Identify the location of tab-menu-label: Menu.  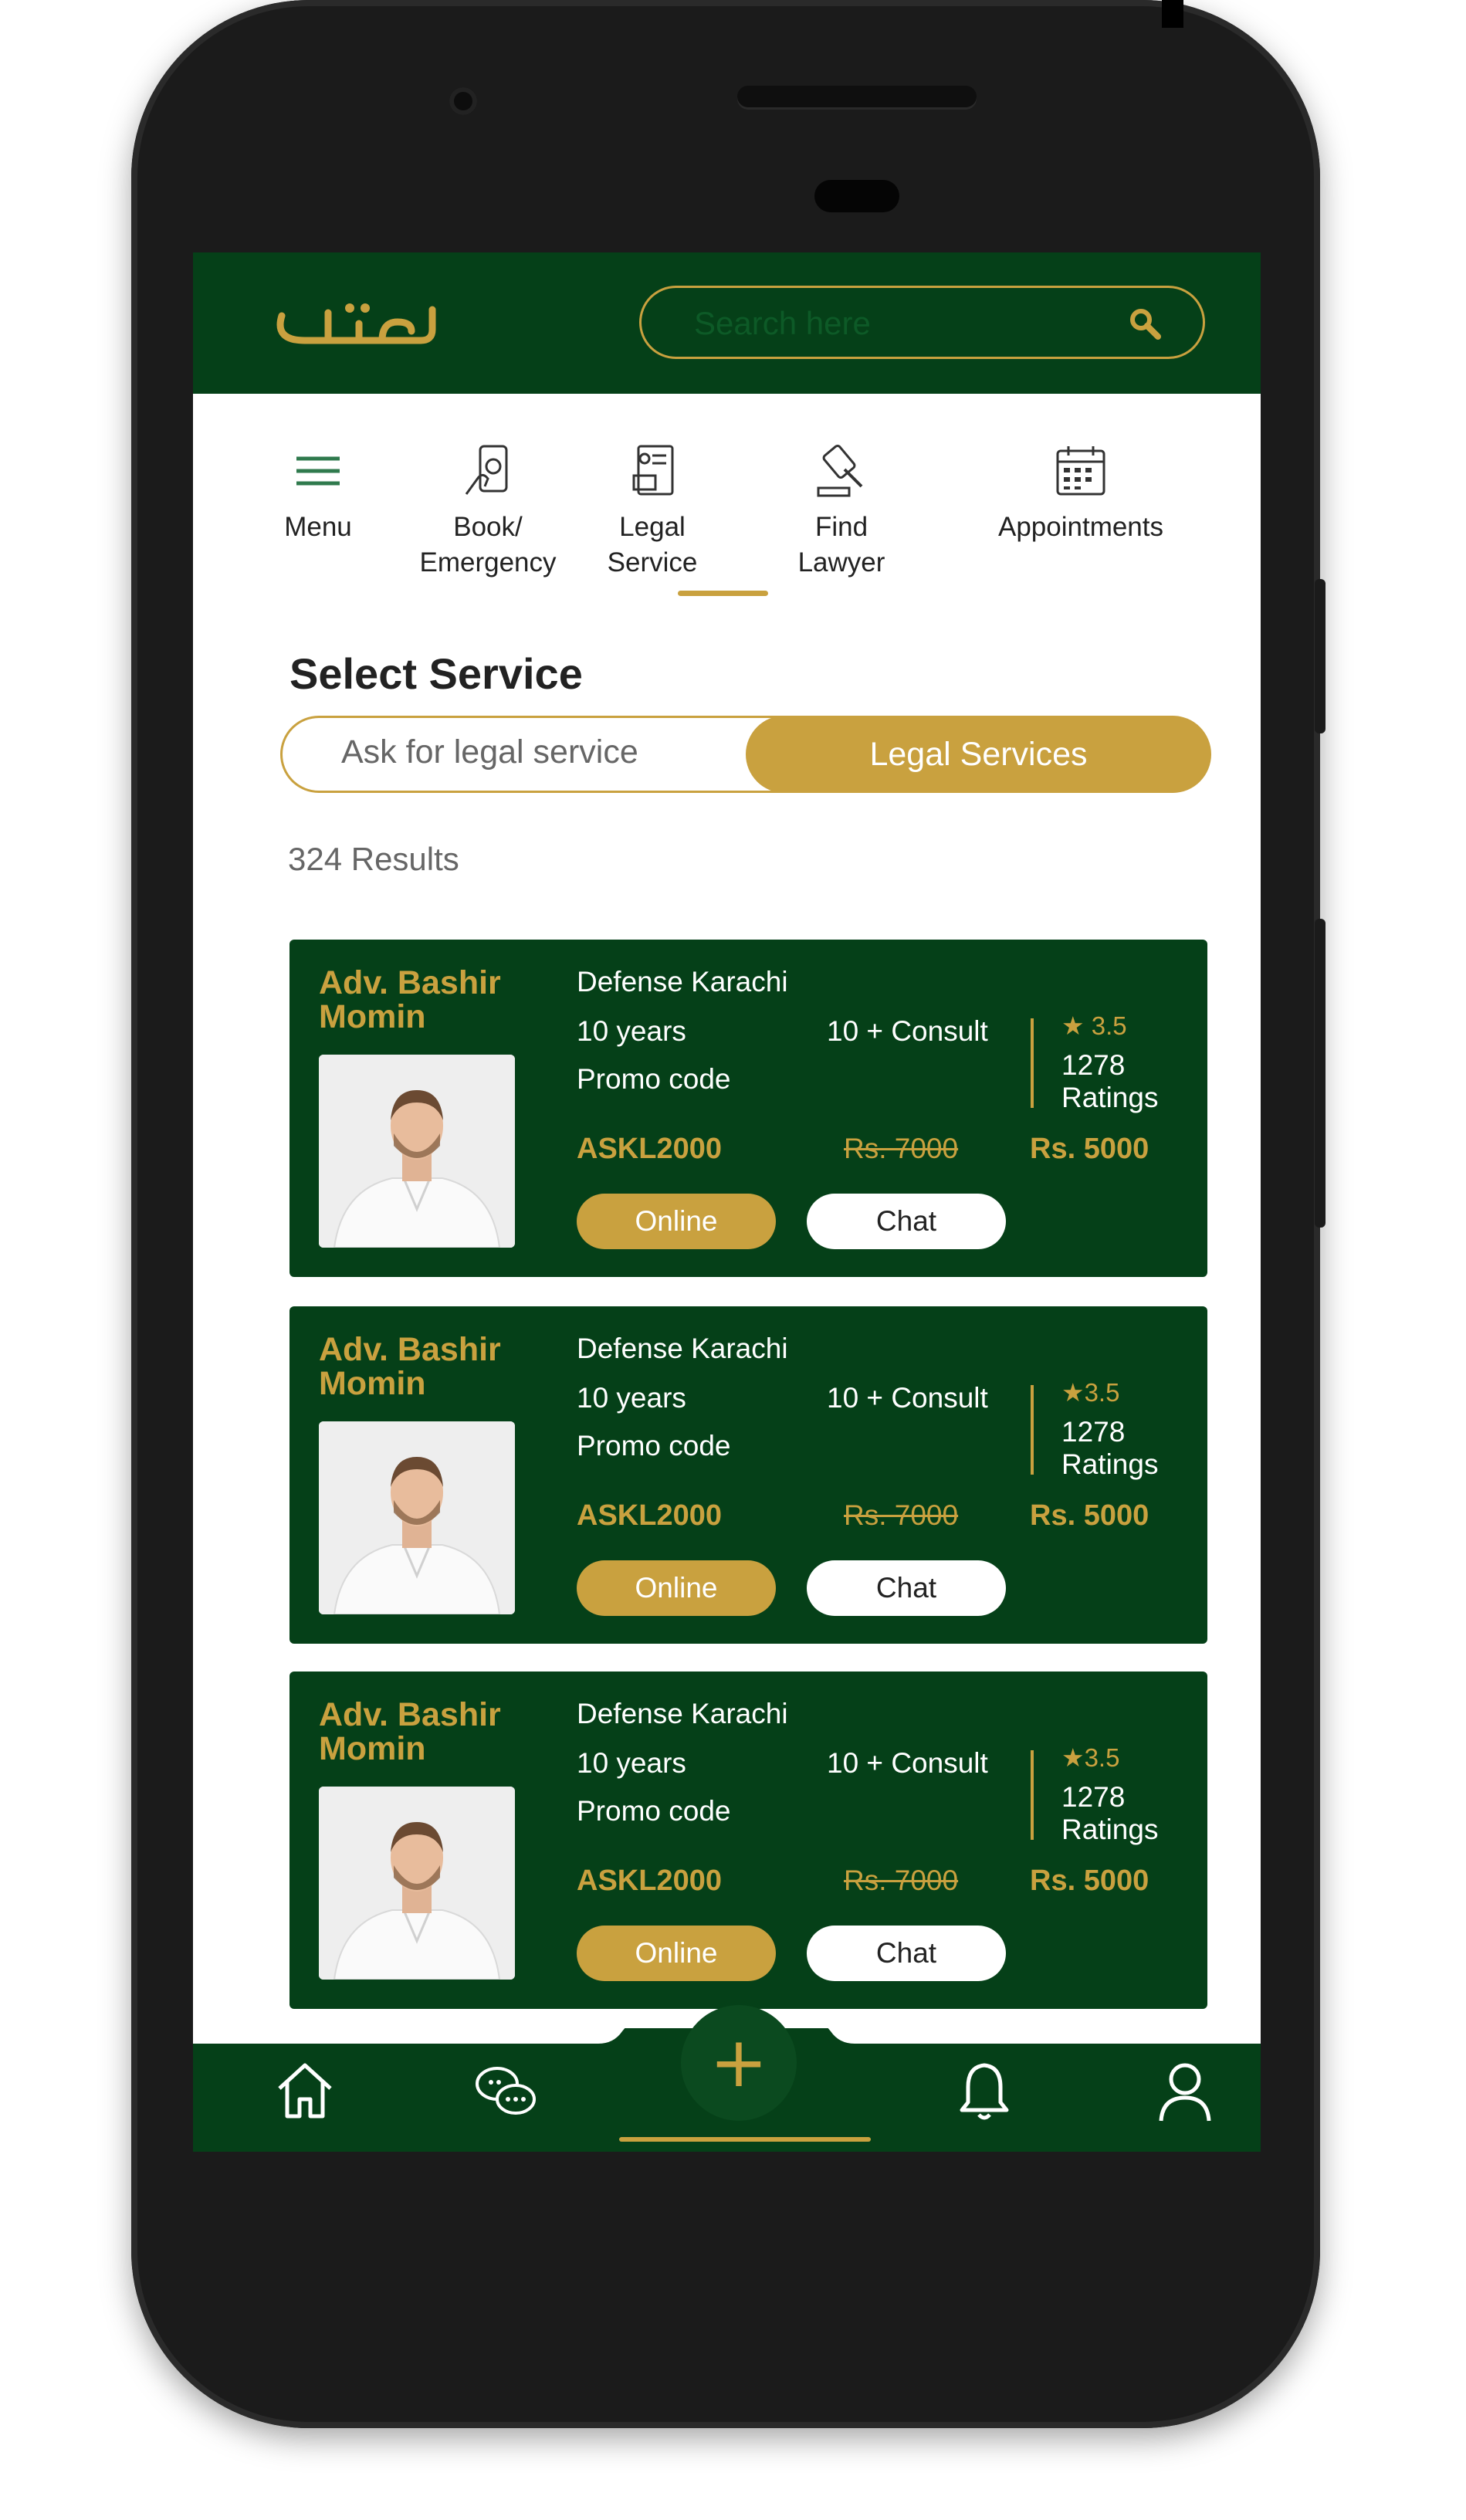
(318, 527).